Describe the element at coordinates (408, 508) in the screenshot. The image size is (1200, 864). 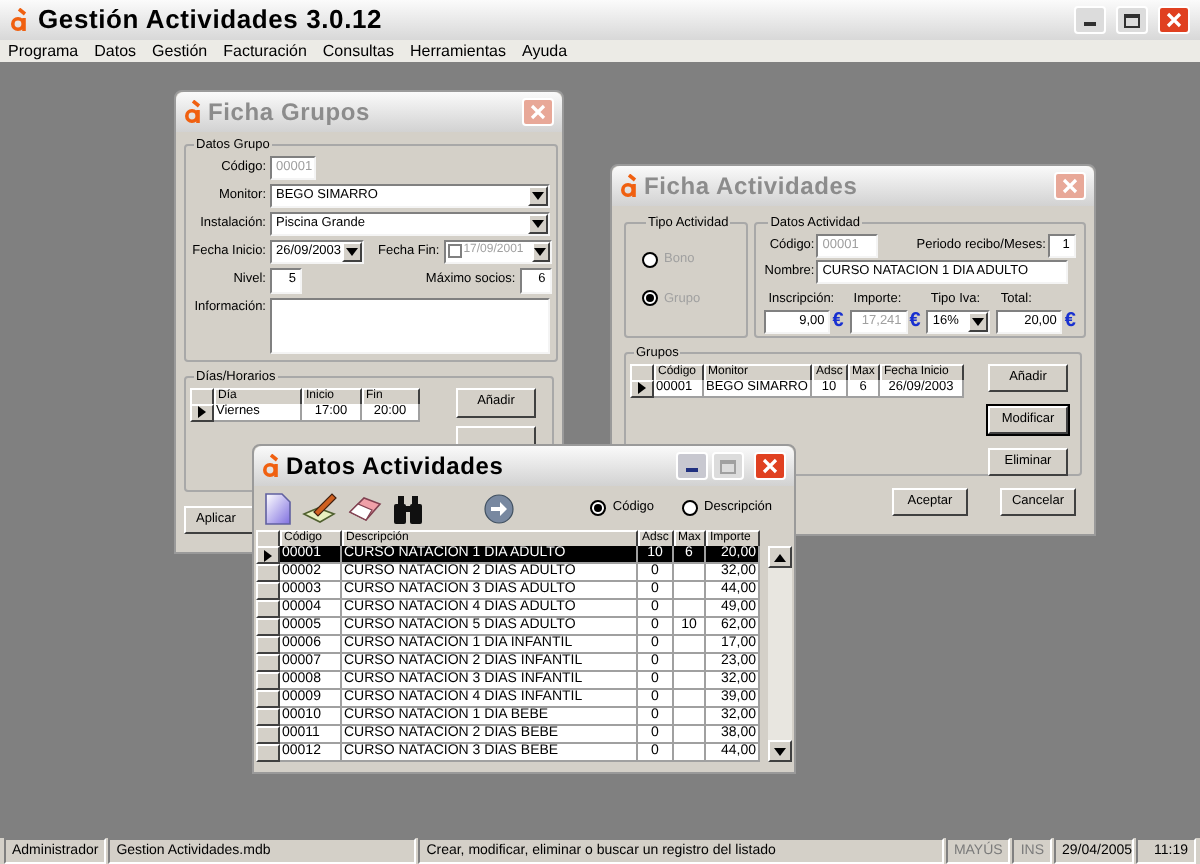
I see `binoculars-icon` at that location.